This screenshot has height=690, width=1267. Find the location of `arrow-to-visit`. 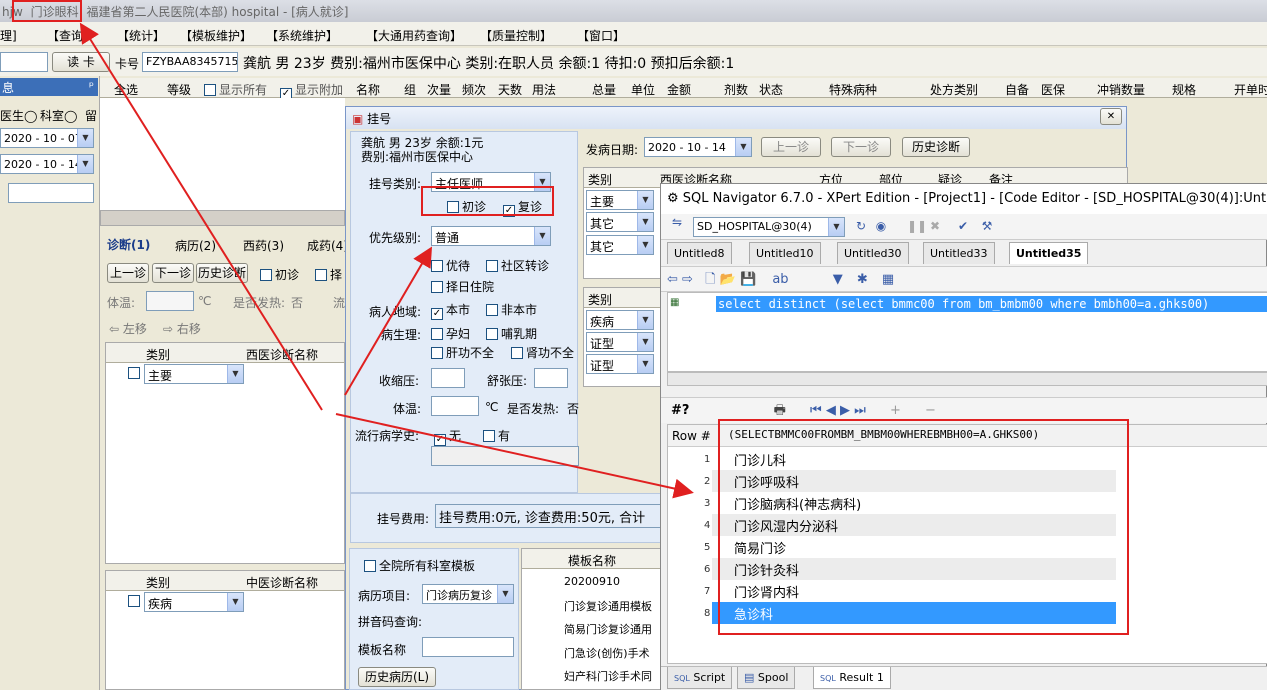

arrow-to-visit is located at coordinates (388, 321).